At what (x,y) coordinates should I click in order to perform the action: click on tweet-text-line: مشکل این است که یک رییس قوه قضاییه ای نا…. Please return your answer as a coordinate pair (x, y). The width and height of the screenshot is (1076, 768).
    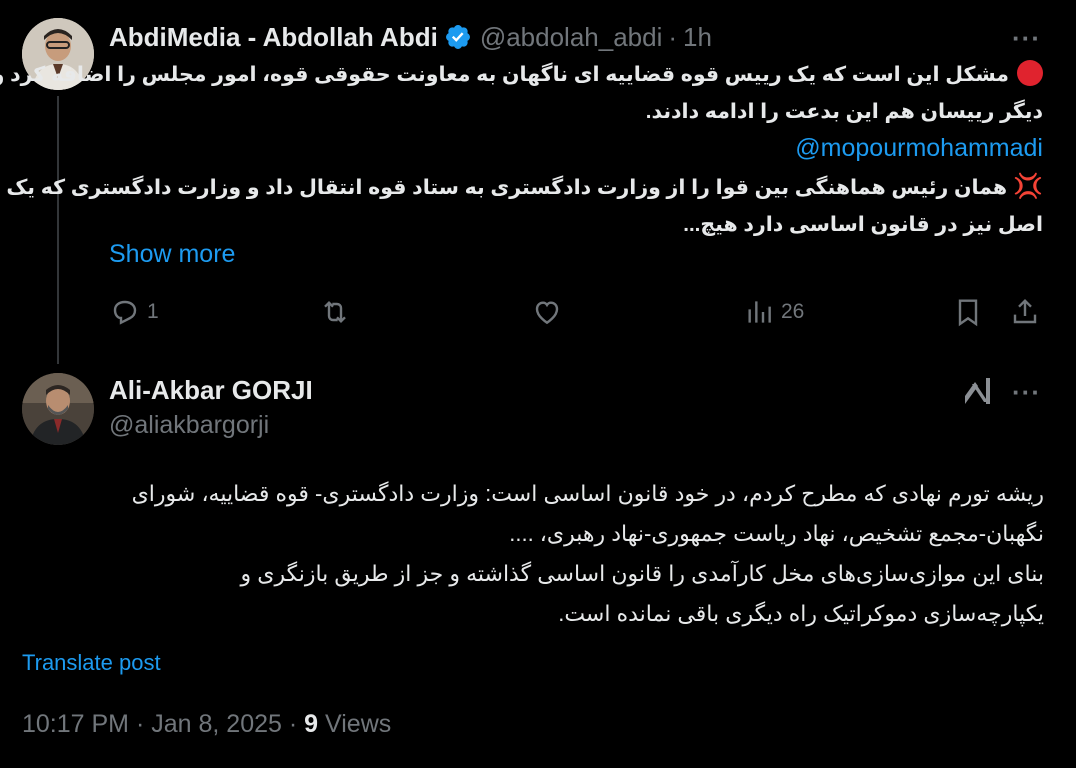
    Looking at the image, I should click on (504, 74).